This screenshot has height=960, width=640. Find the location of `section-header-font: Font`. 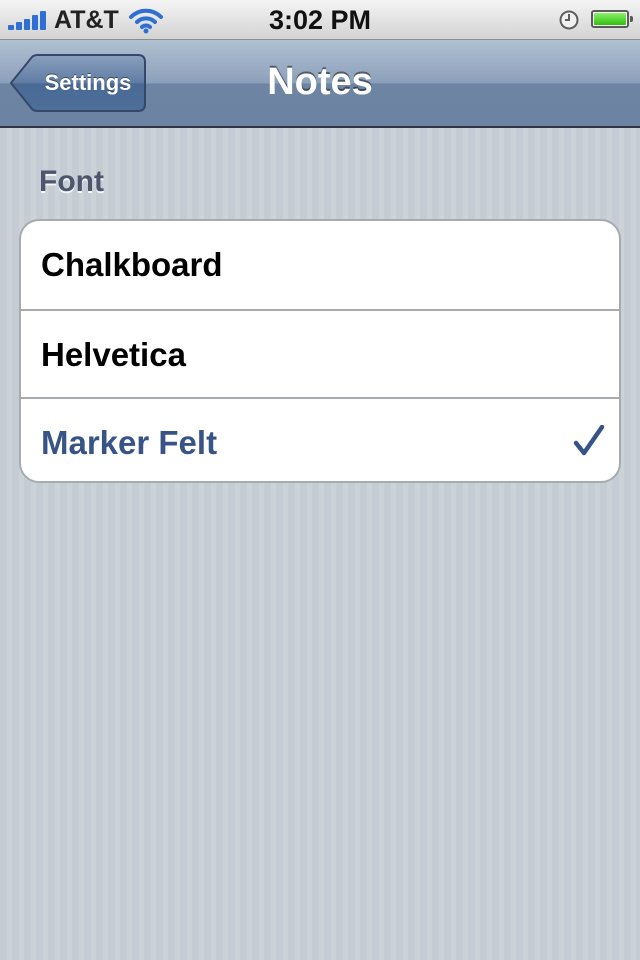

section-header-font: Font is located at coordinates (71, 181).